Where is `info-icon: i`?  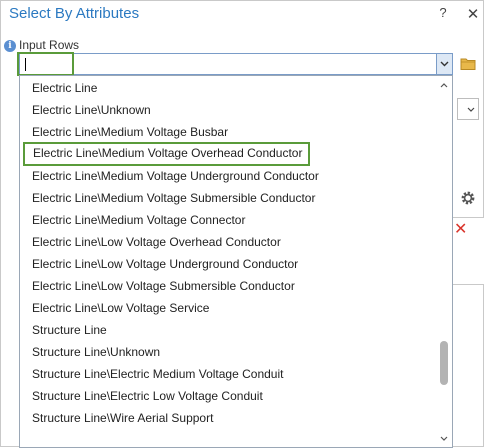 info-icon: i is located at coordinates (10, 46).